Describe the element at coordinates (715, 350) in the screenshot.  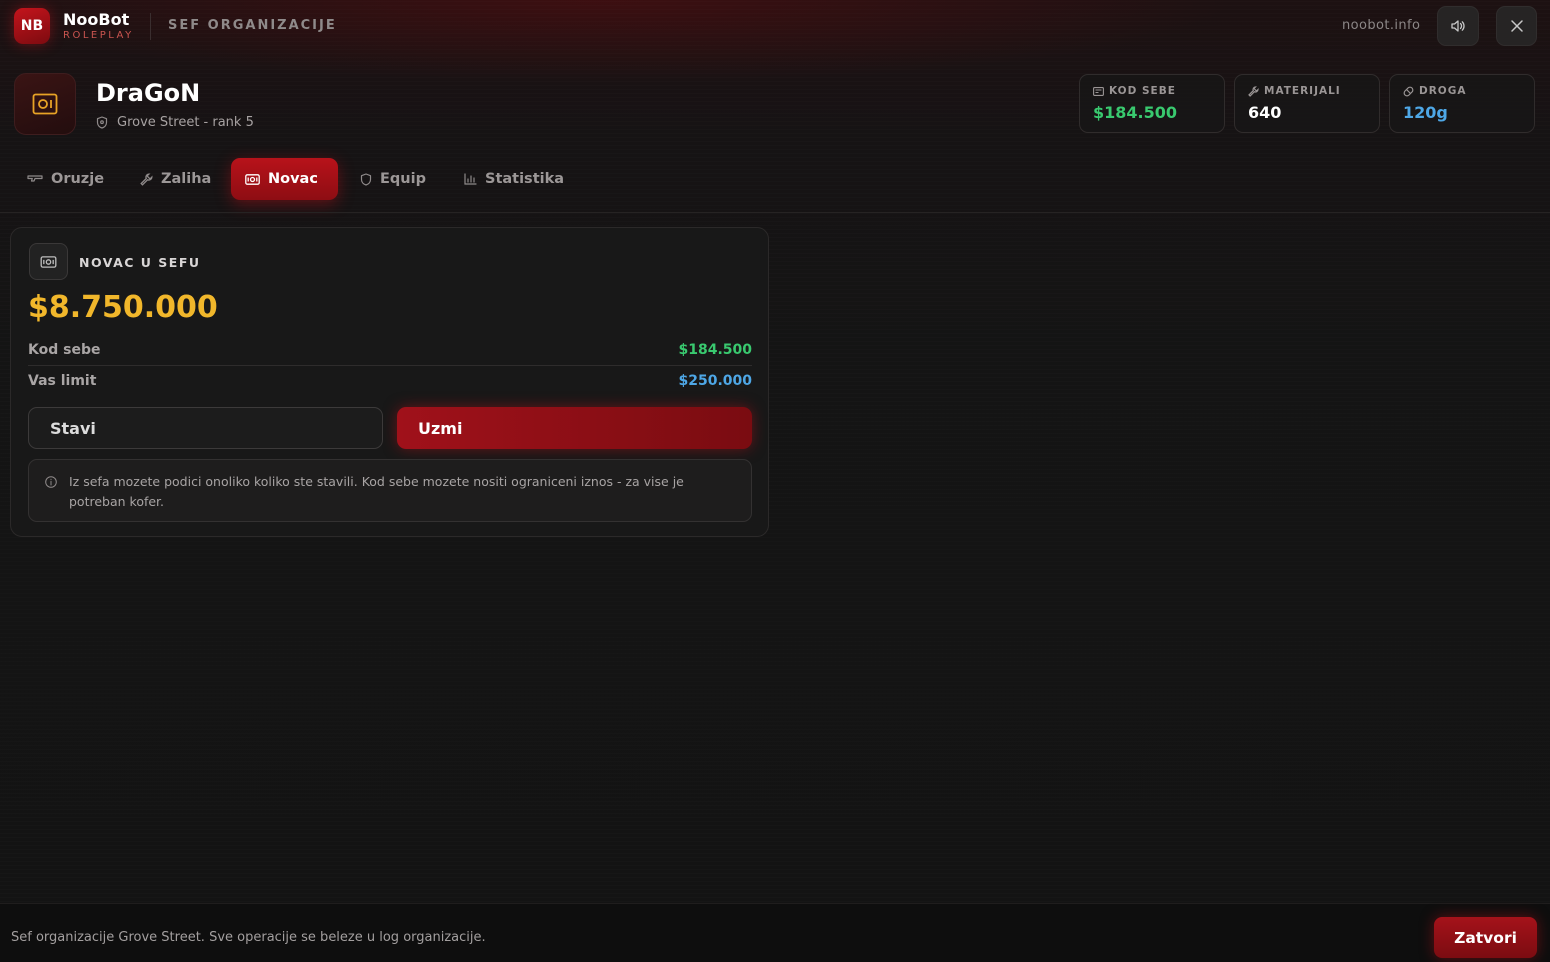
I see `row-value: $184.500` at that location.